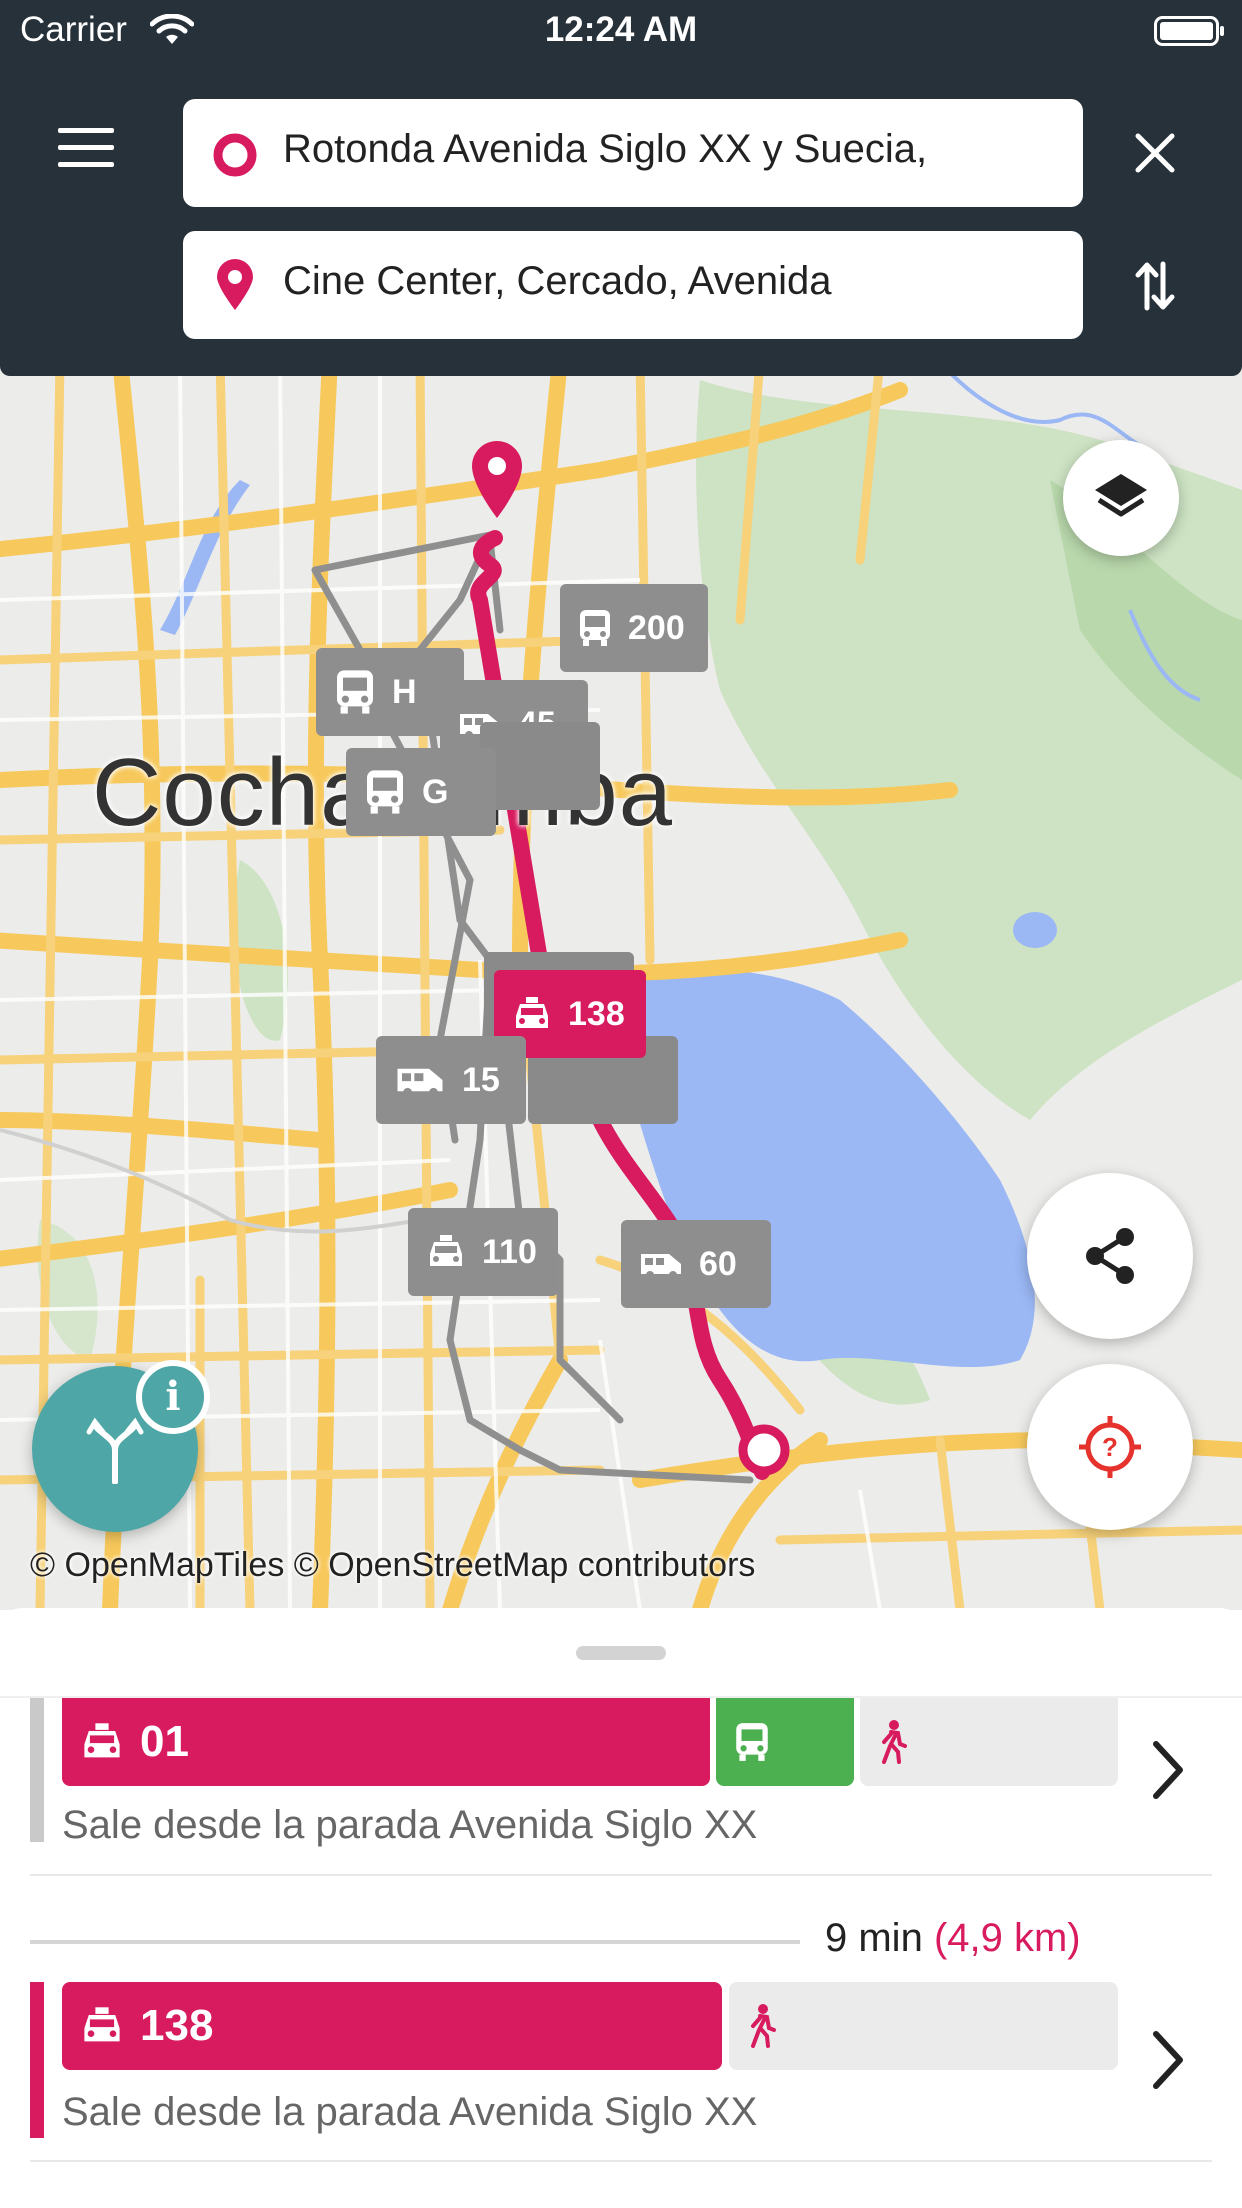 This screenshot has width=1242, height=2208. What do you see at coordinates (392, 2026) in the screenshot?
I see `segment-taxi: 138` at bounding box center [392, 2026].